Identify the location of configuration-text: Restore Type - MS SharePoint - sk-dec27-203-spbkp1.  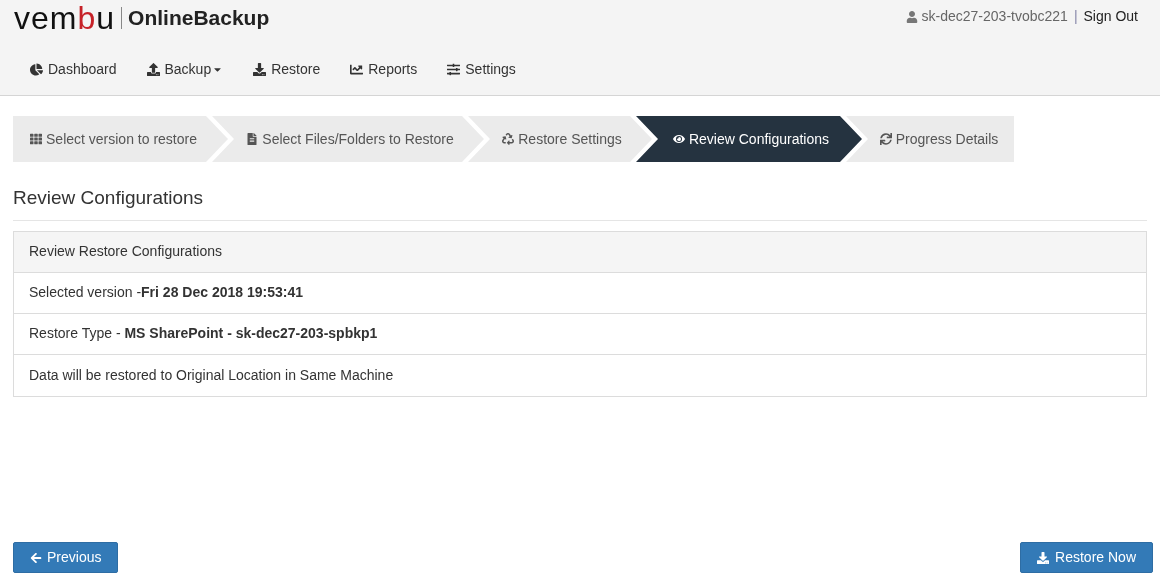
(203, 333).